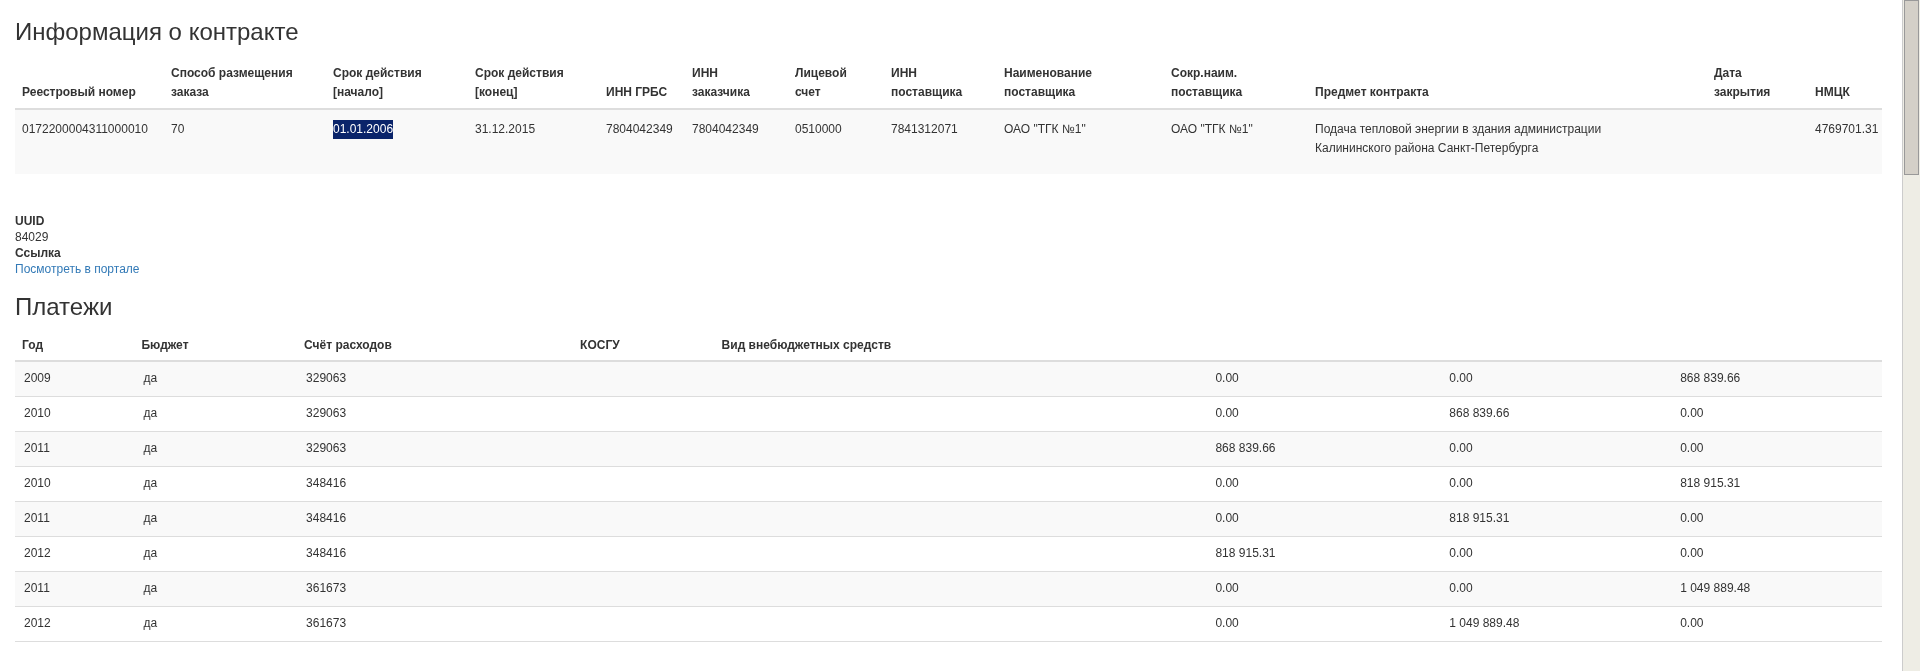 The height and width of the screenshot is (671, 1920). I want to click on column-header: Год, so click(32, 345).